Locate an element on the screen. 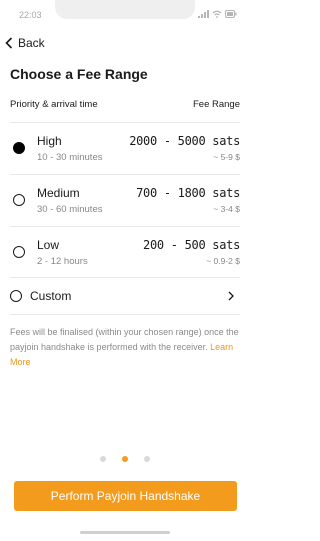  option-sats: 200 - 500 sats is located at coordinates (191, 245).